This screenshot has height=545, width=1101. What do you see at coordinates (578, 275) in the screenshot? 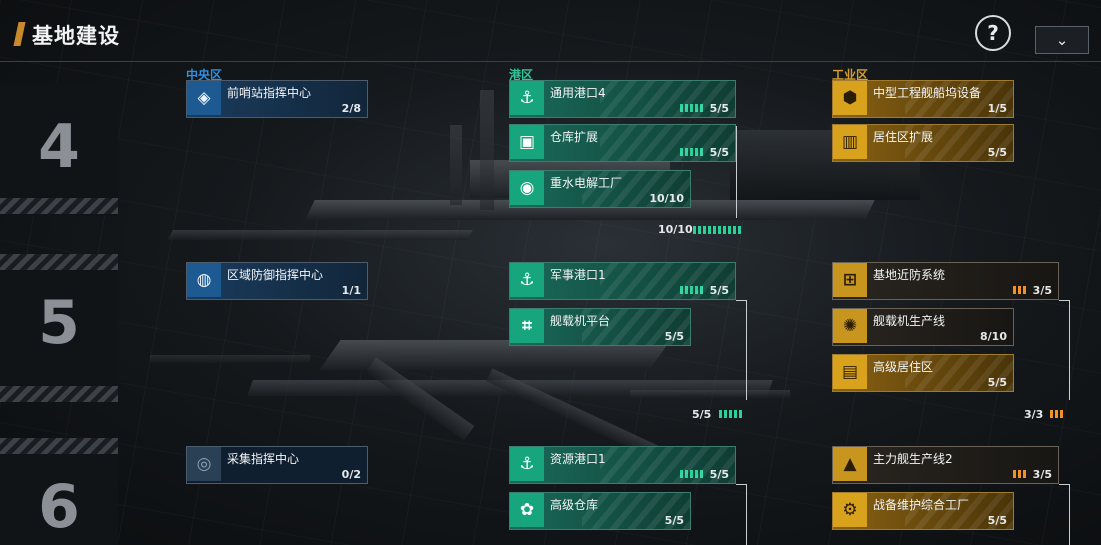
I see `building-name: 军事港口1` at bounding box center [578, 275].